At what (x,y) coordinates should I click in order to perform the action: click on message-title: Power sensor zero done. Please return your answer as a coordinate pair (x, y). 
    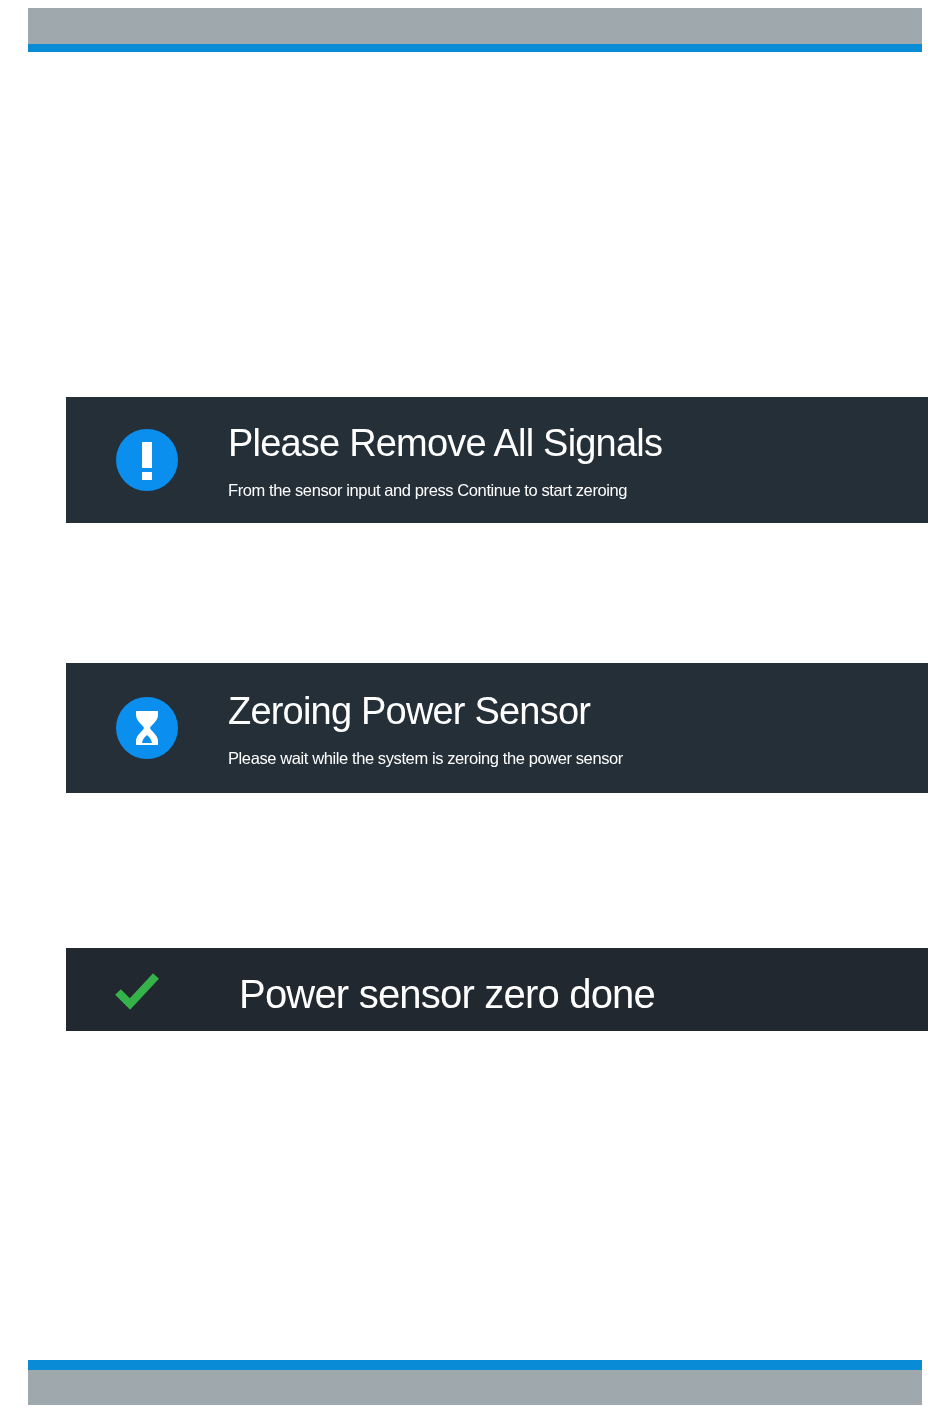
    Looking at the image, I should click on (447, 993).